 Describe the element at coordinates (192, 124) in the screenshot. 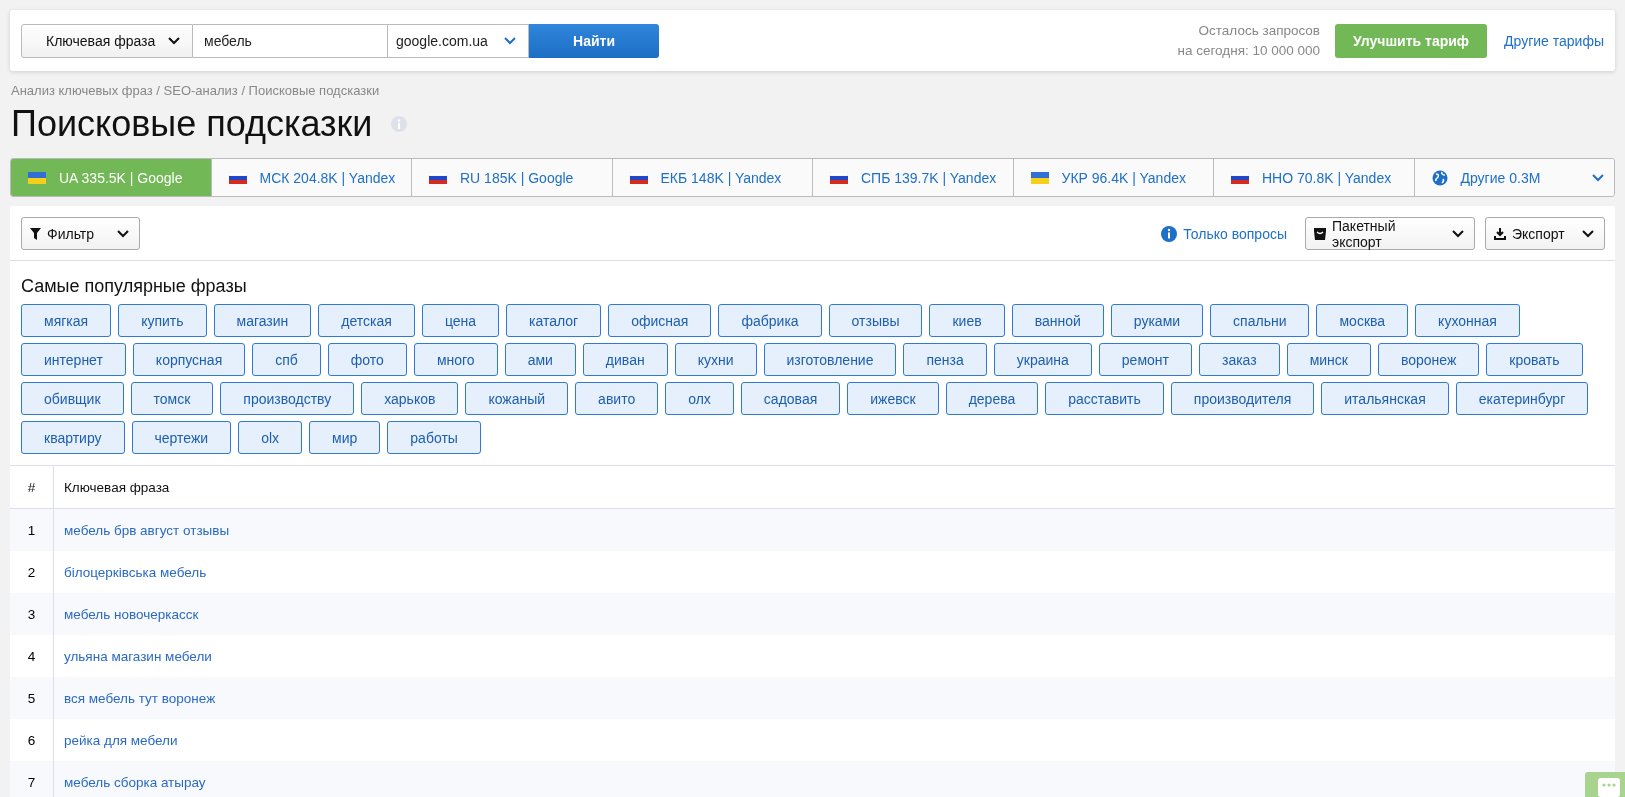

I see `page-title: Поисковые подсказки` at that location.